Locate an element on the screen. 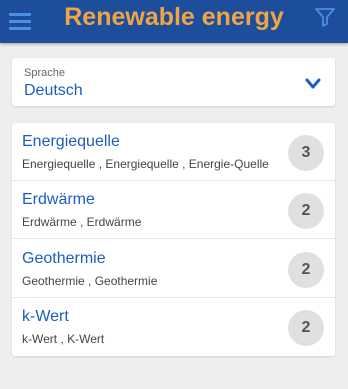  item-subtitle: Erdwärme , Erdwärme is located at coordinates (82, 222).